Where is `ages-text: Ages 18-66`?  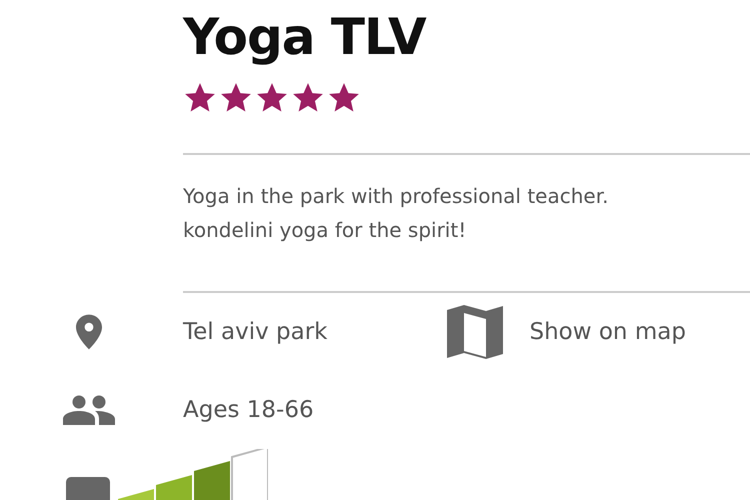
ages-text: Ages 18-66 is located at coordinates (248, 410).